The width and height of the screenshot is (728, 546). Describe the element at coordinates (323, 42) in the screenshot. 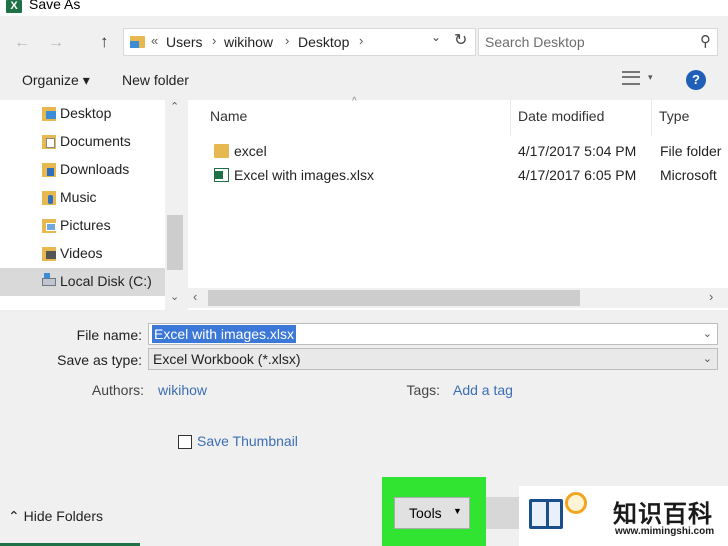

I see `breadcrumb-desktop: Desktop` at that location.